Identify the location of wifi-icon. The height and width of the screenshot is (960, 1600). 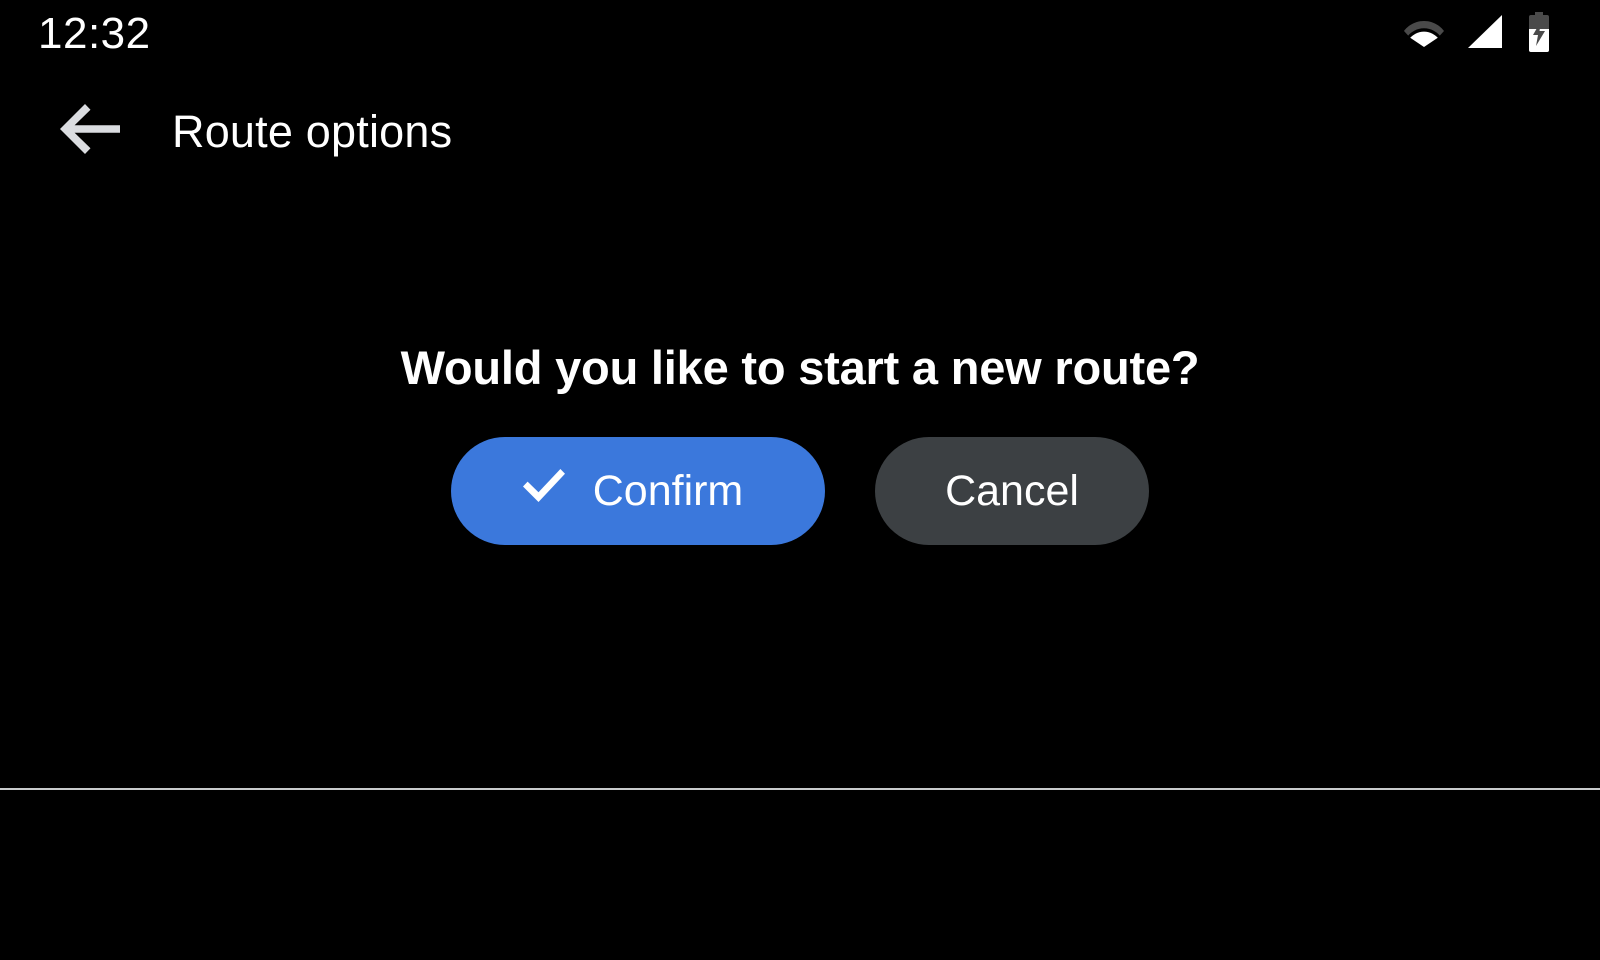
(1424, 34).